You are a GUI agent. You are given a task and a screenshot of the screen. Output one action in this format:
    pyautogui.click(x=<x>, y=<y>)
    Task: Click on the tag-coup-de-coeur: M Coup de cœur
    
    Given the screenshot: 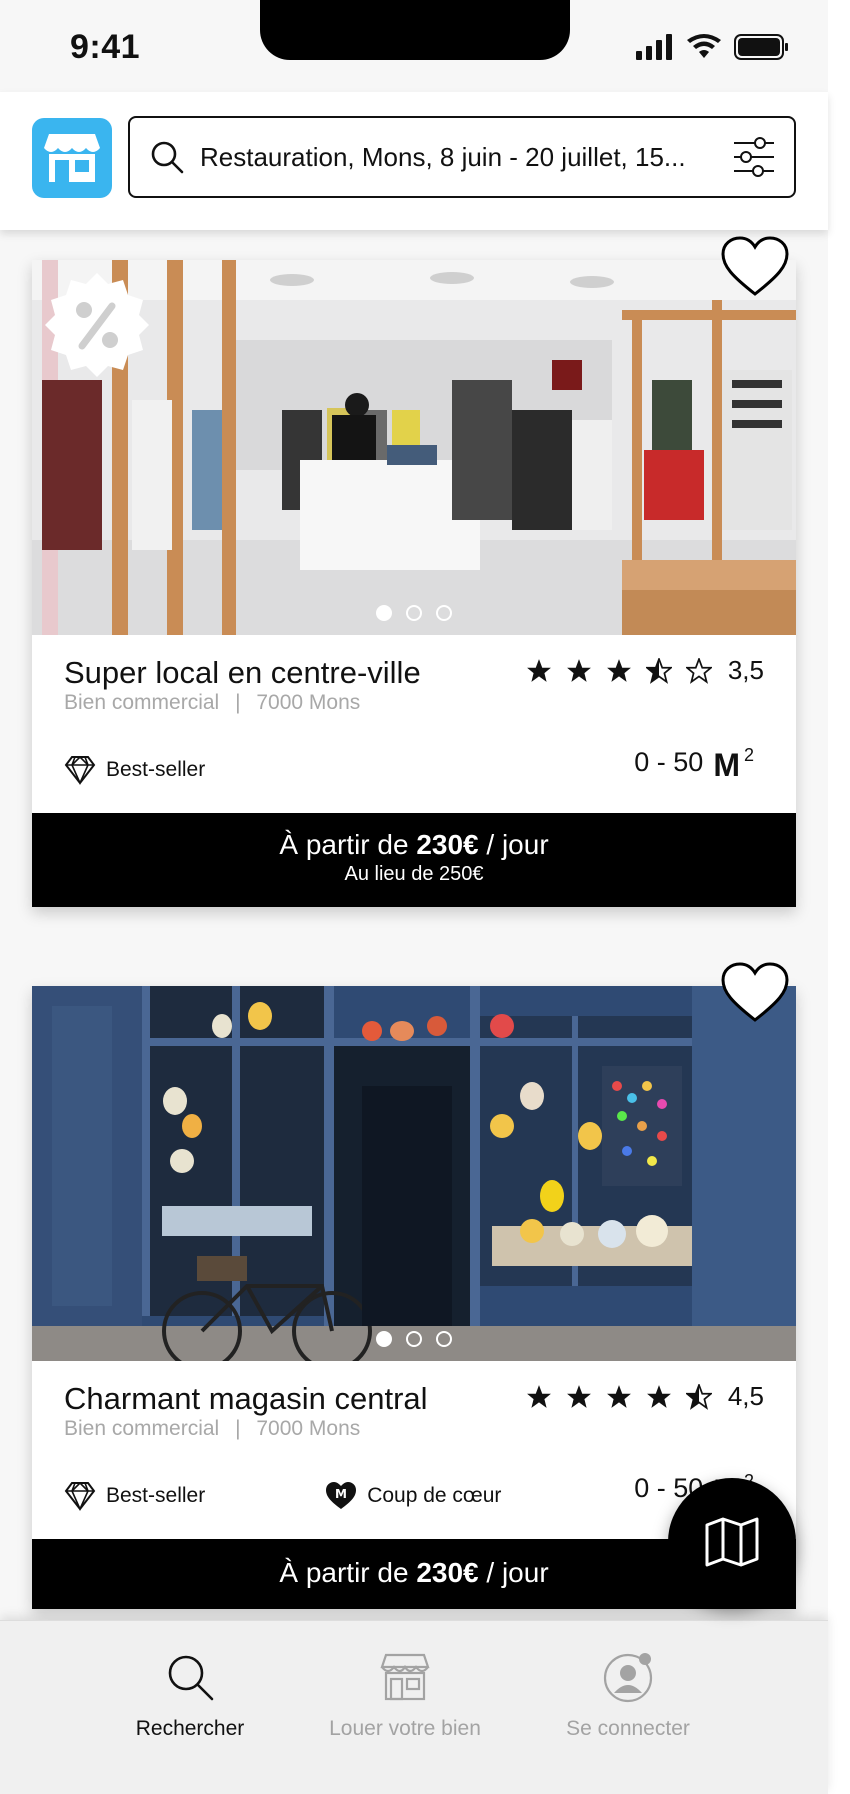 What is the action you would take?
    pyautogui.click(x=413, y=1496)
    